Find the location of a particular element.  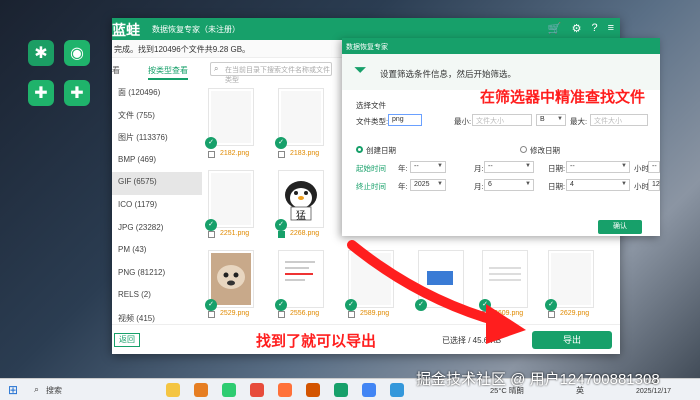

file-name: 2609.png is located at coordinates (509, 313).